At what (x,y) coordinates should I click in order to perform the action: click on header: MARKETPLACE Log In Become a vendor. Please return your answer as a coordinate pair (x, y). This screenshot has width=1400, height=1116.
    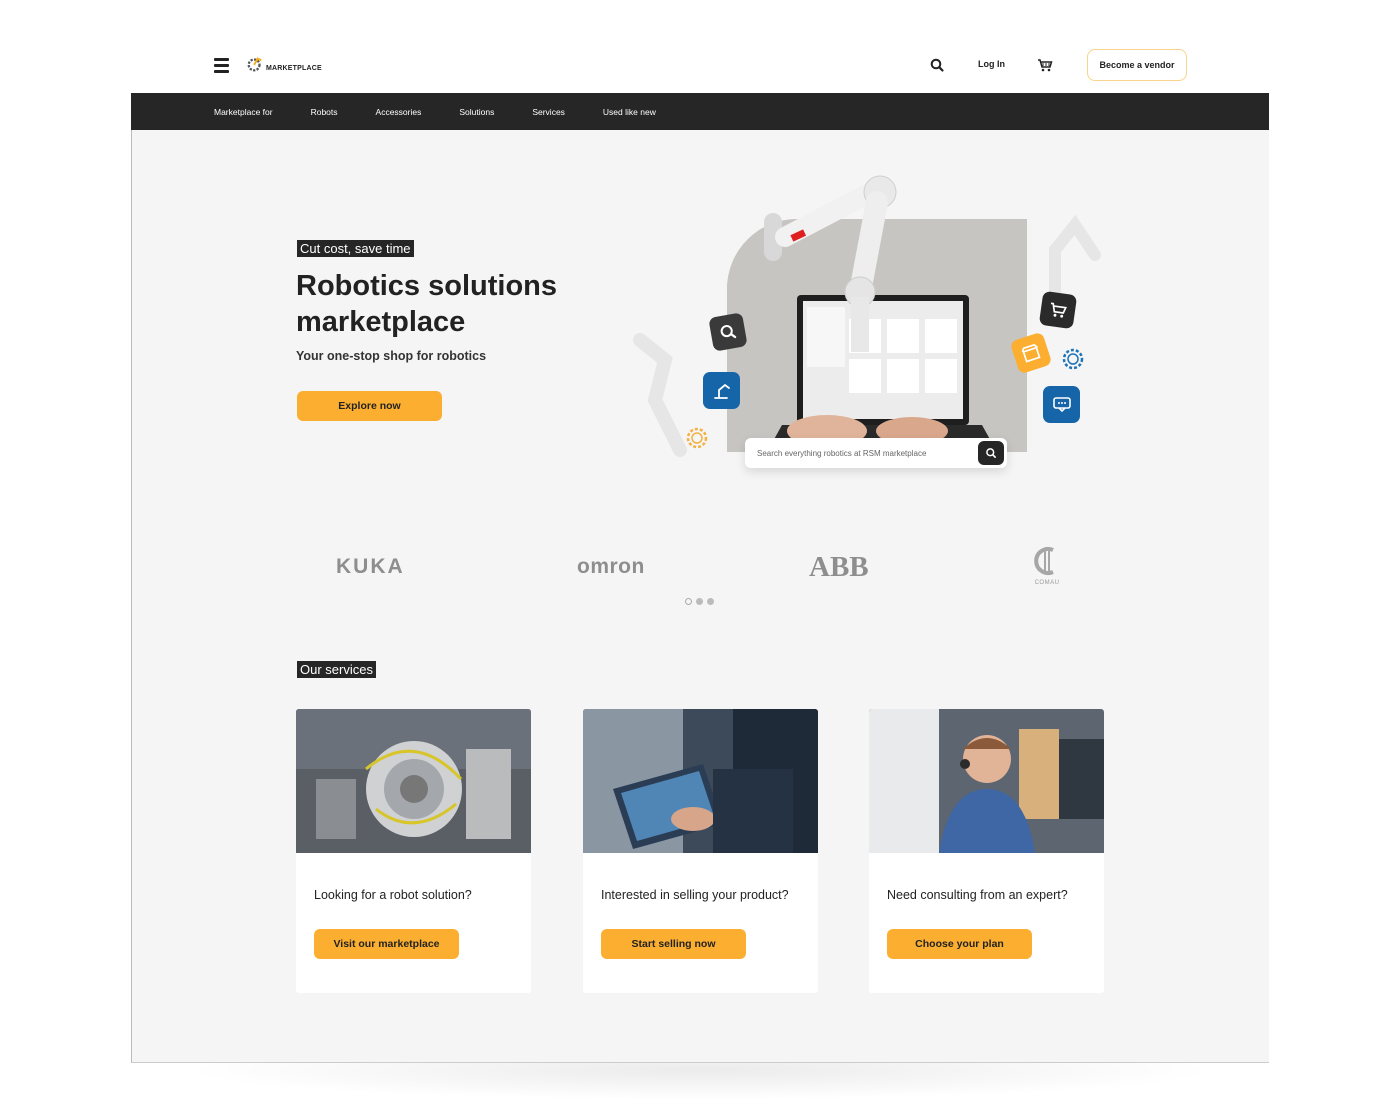
    Looking at the image, I should click on (700, 66).